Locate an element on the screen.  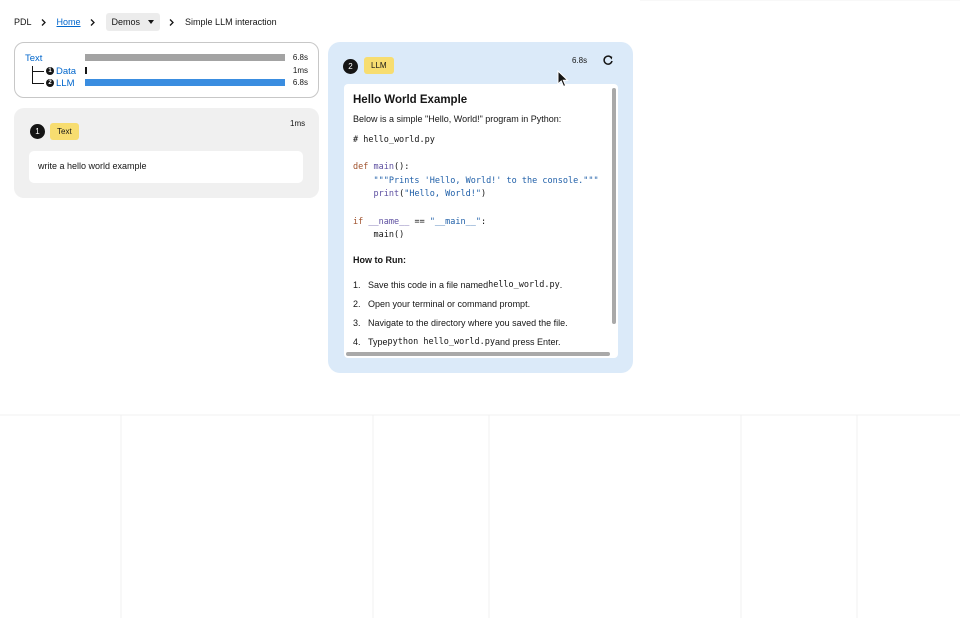
breadcrumb-root: PDL is located at coordinates (23, 22).